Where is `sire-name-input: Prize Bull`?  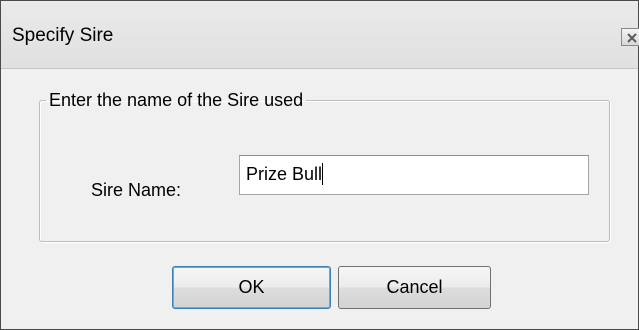 sire-name-input: Prize Bull is located at coordinates (414, 175).